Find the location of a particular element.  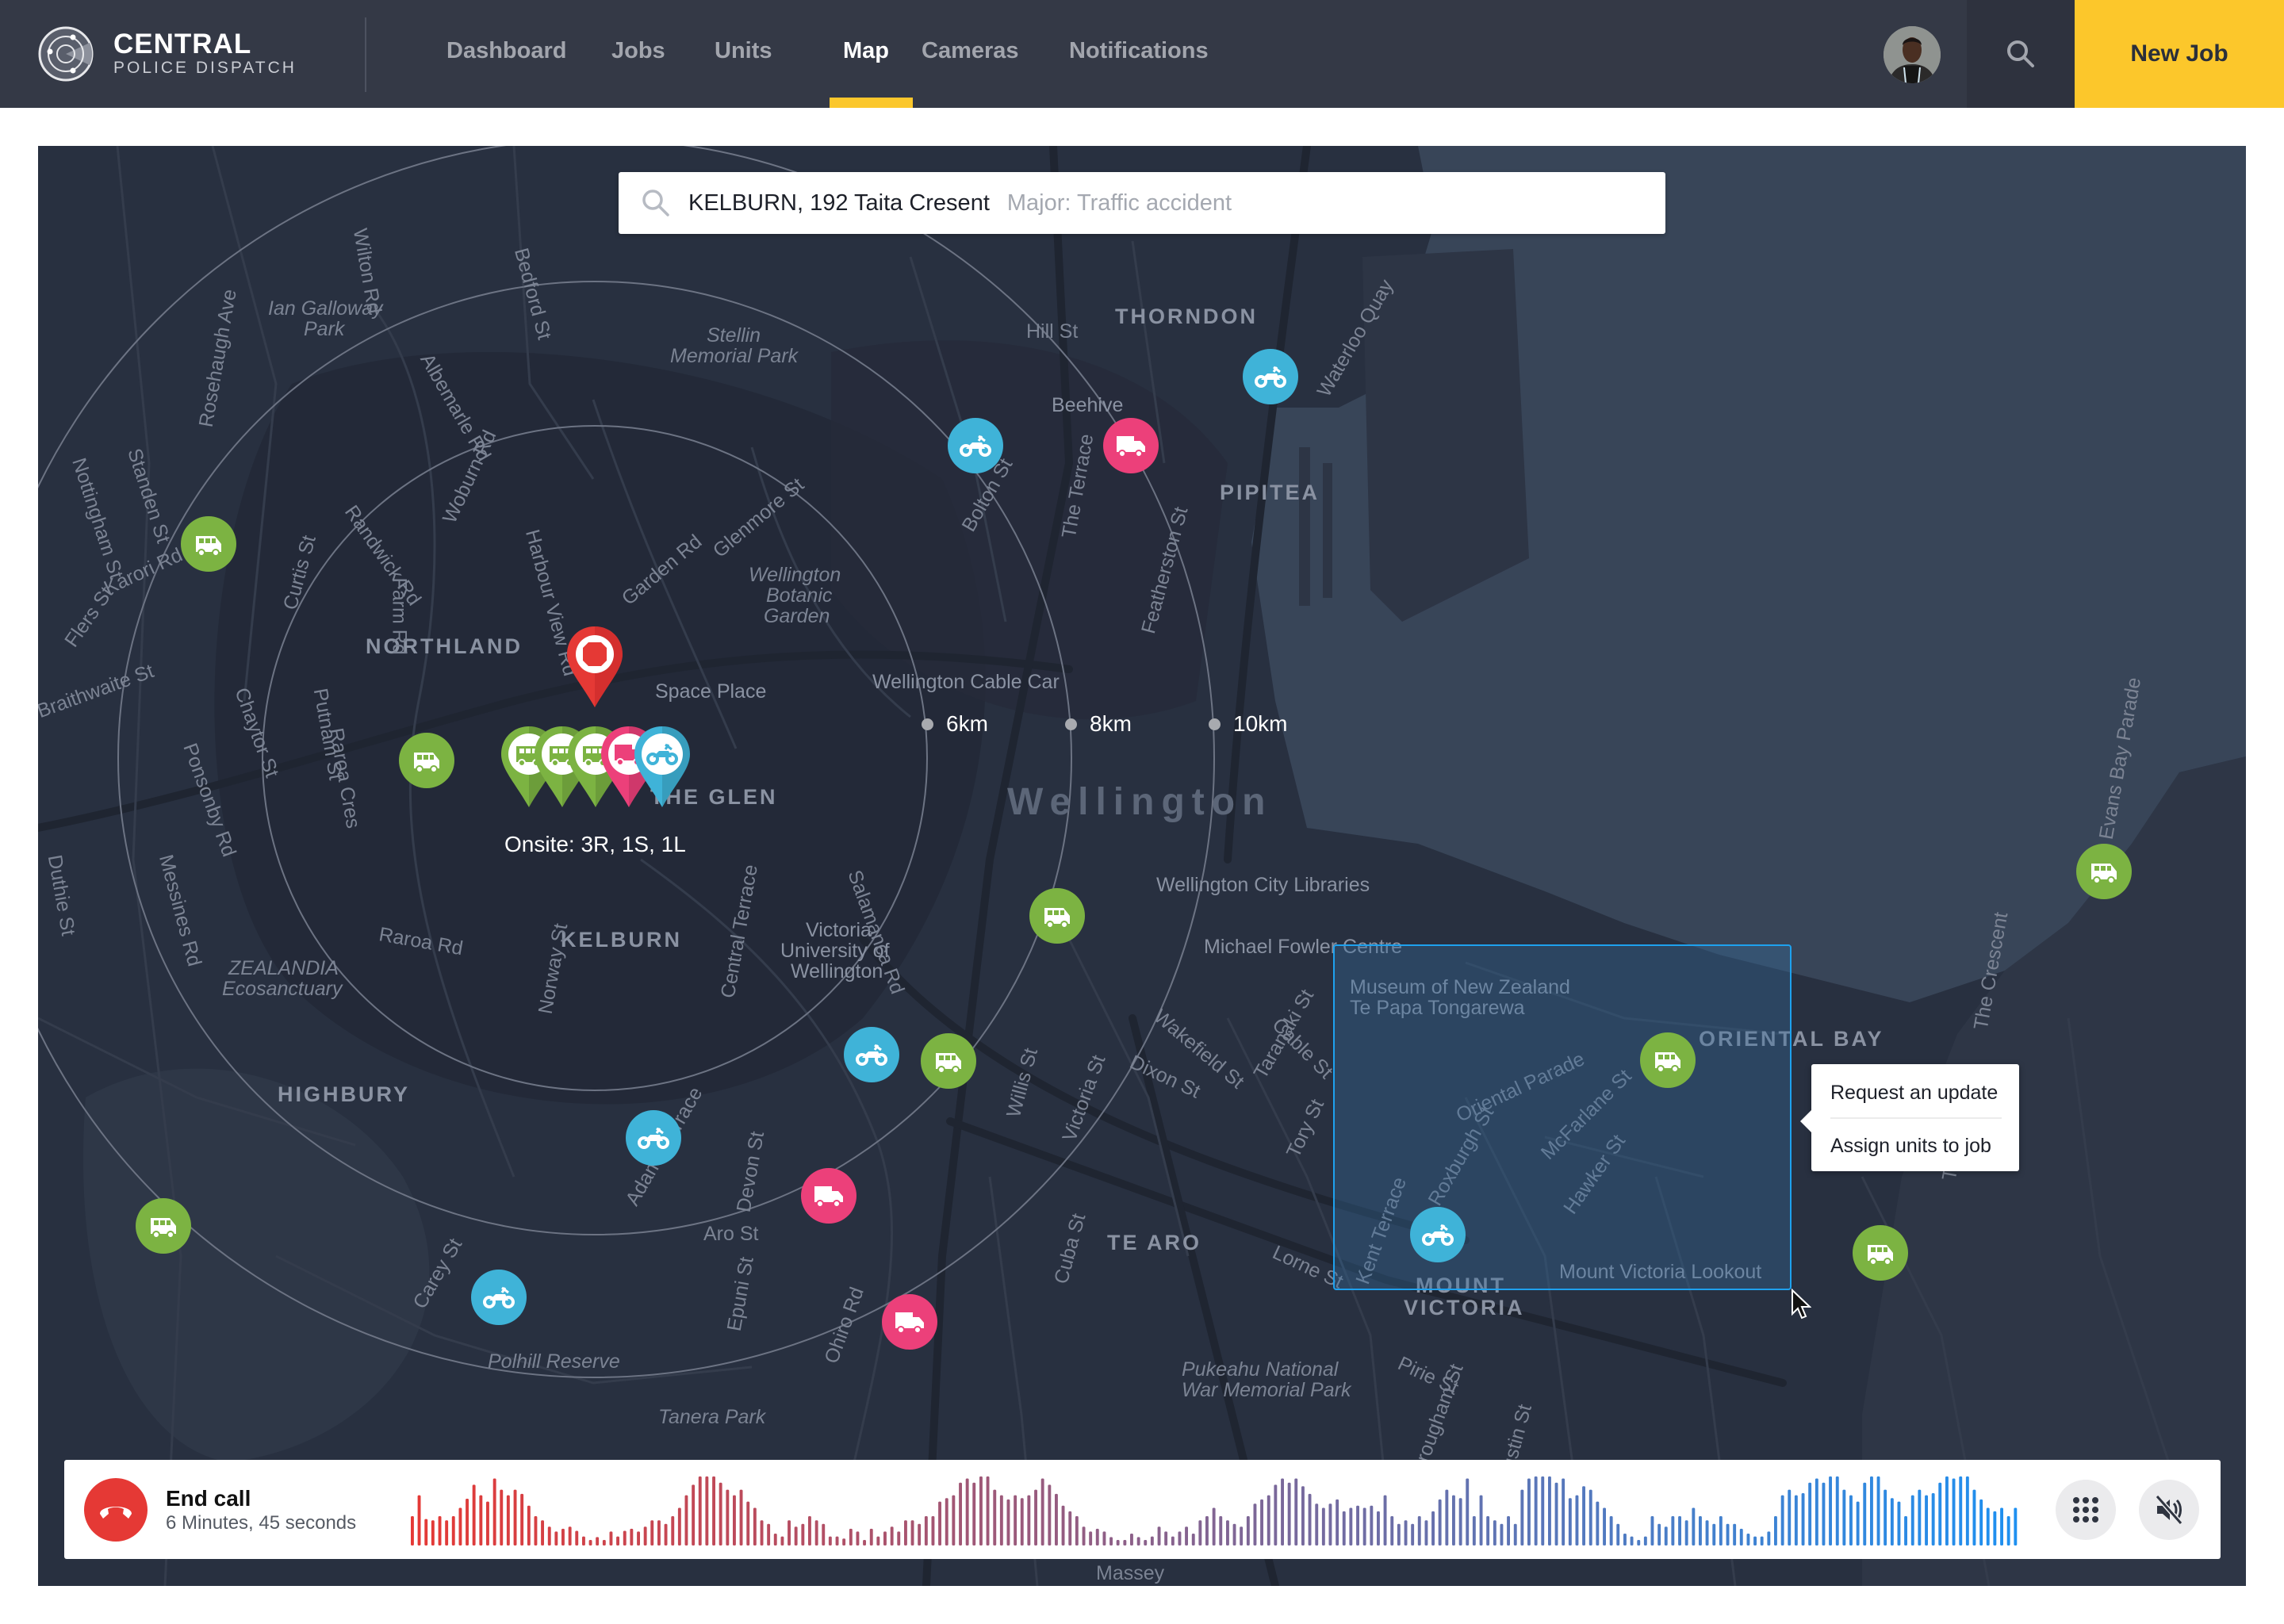

incident-pin is located at coordinates (594, 667).